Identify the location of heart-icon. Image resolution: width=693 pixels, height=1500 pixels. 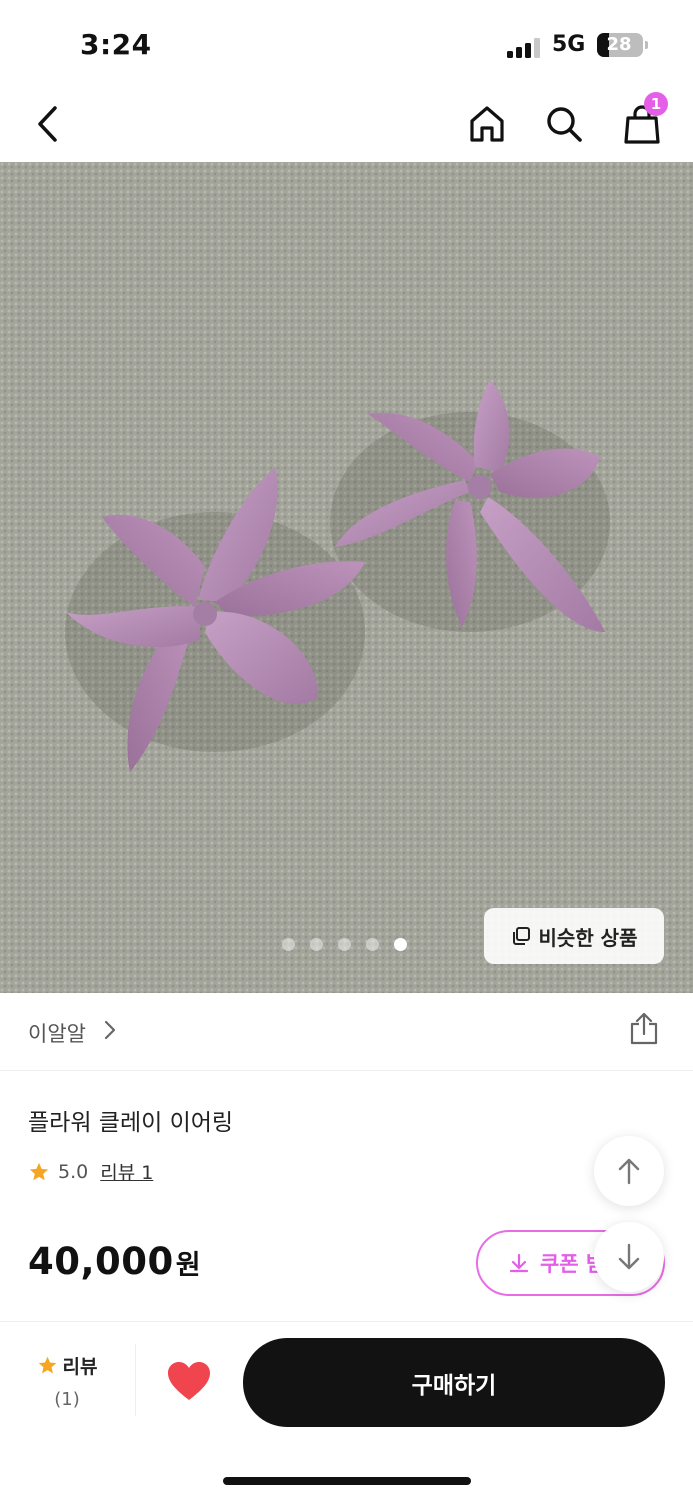
(189, 1381).